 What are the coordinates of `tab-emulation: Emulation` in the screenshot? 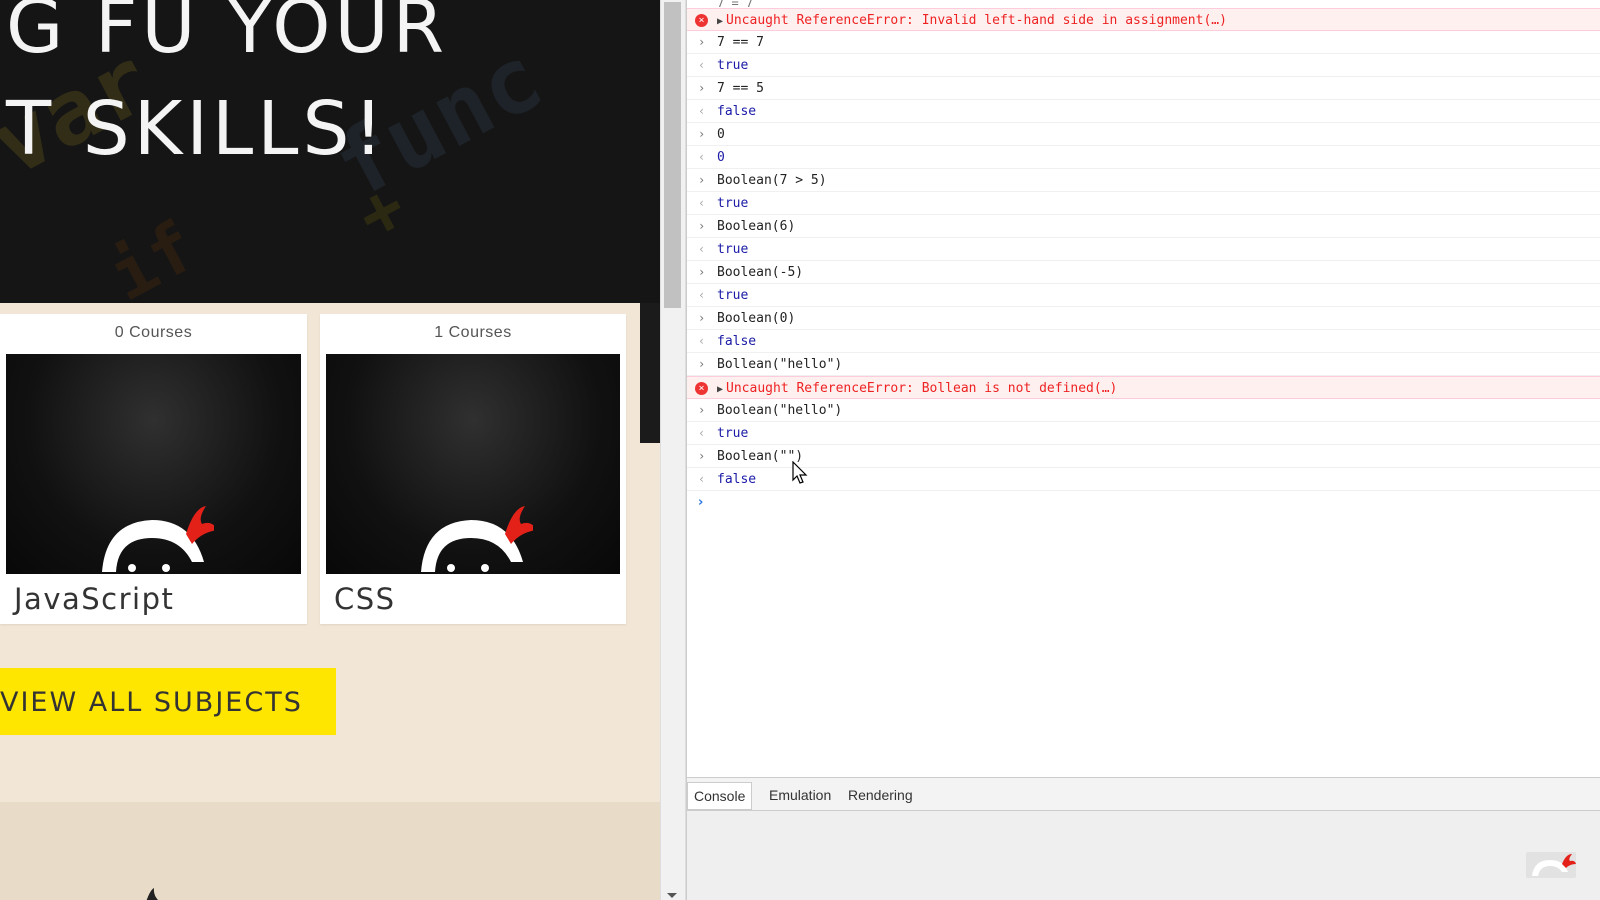 It's located at (800, 795).